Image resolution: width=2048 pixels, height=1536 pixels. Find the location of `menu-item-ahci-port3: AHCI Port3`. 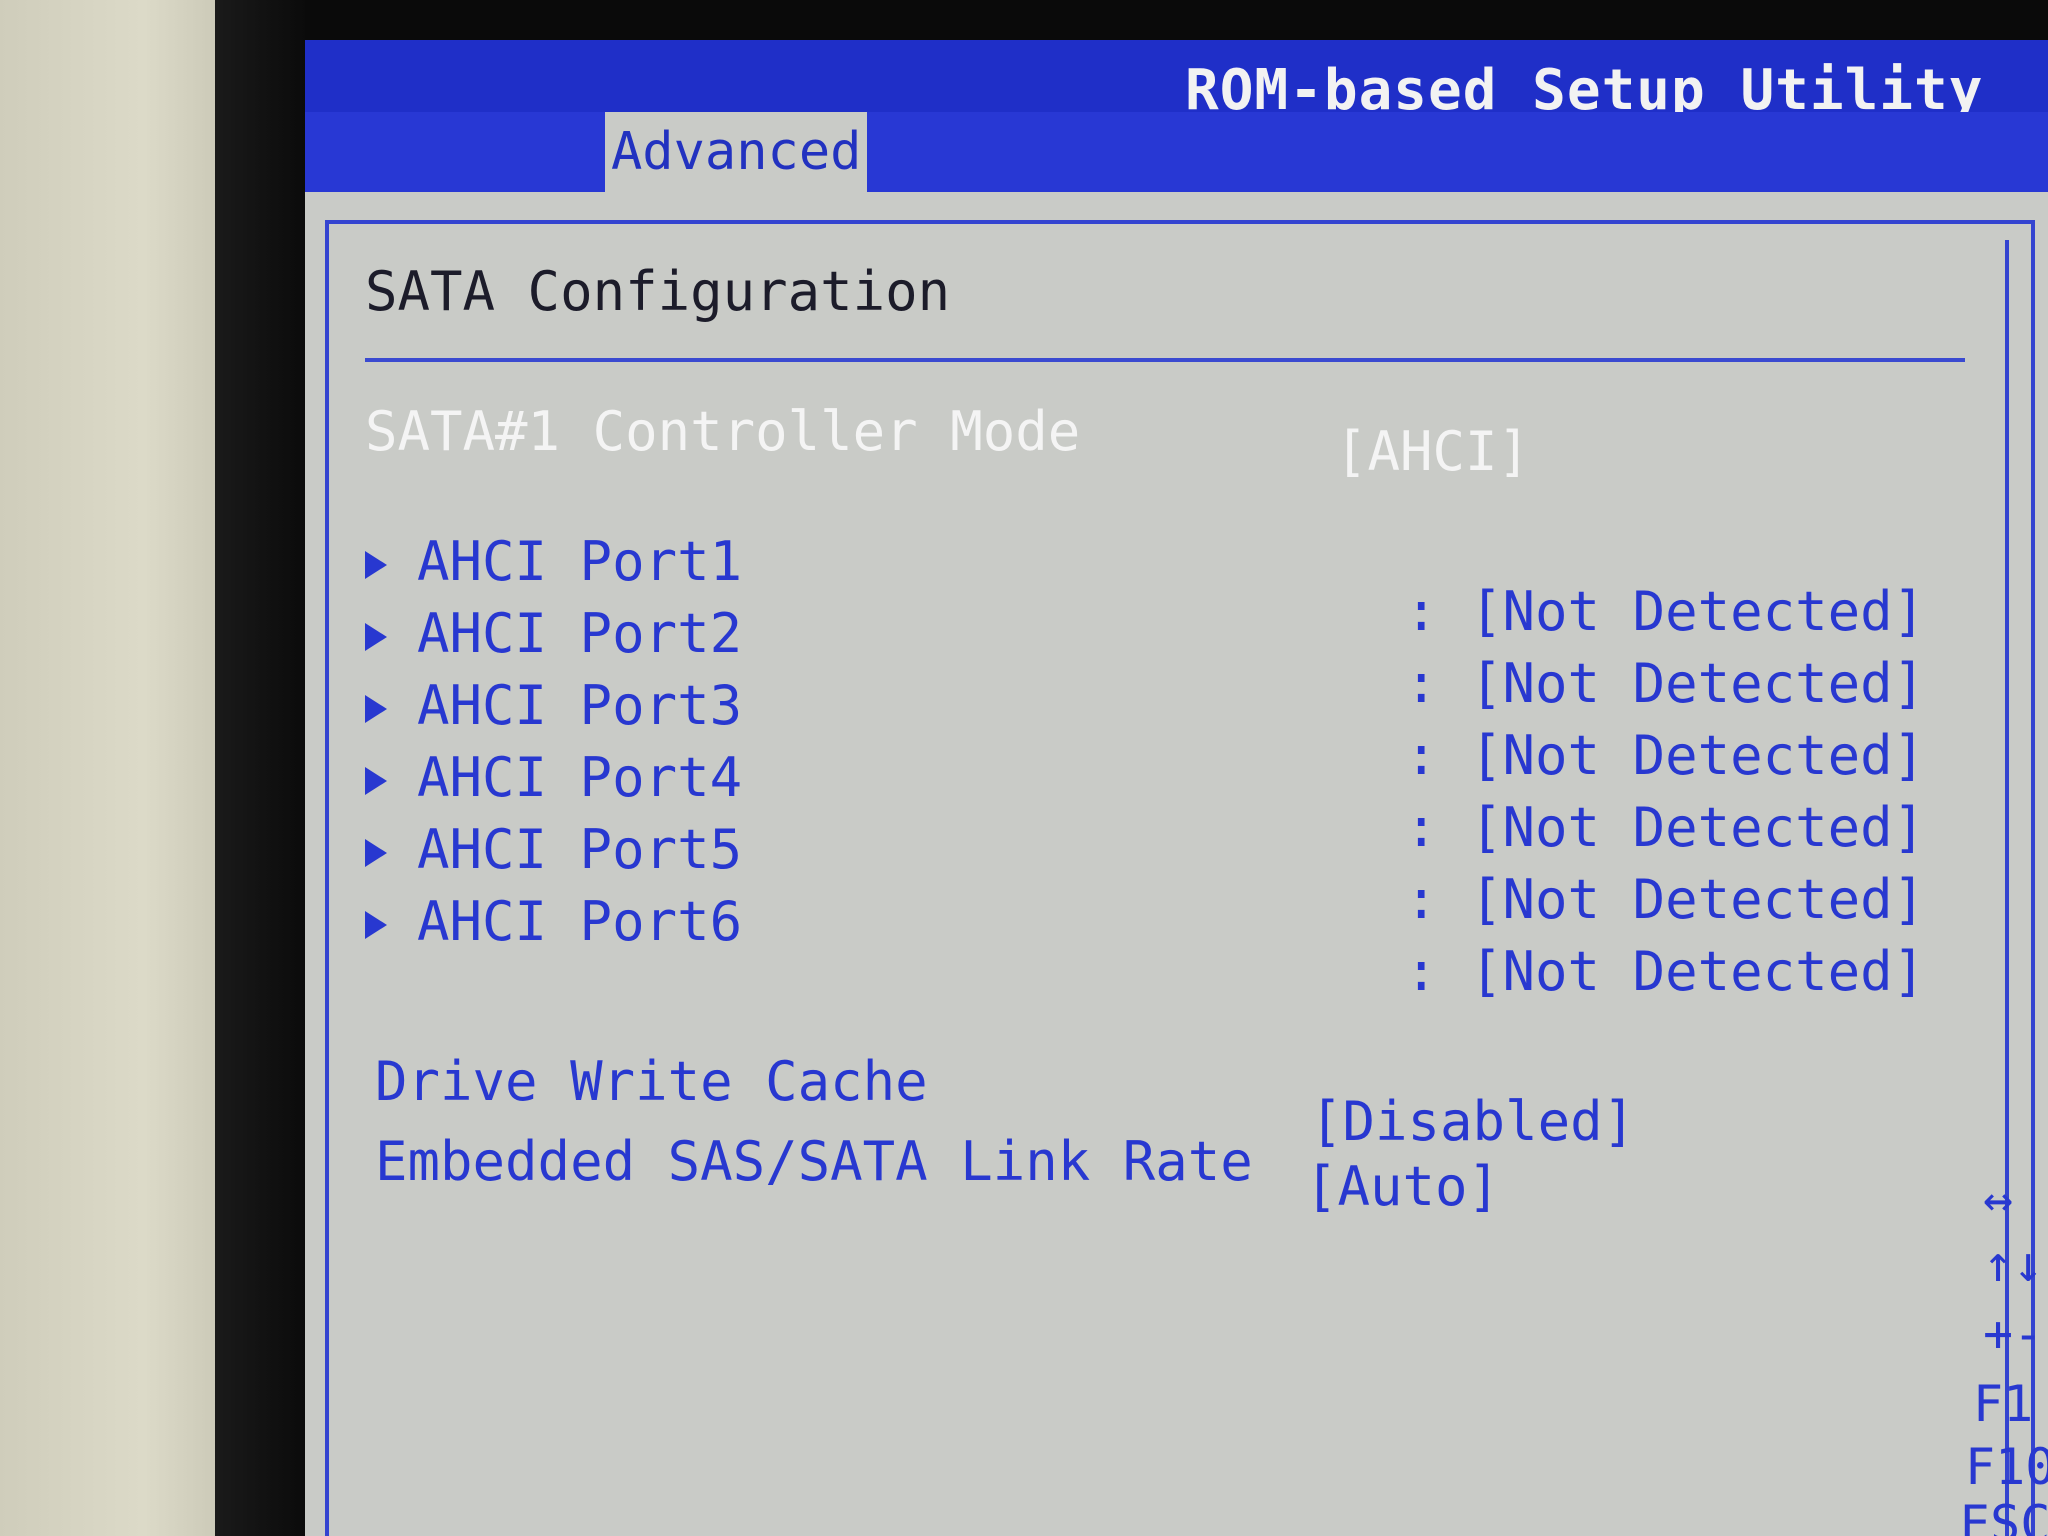

menu-item-ahci-port3: AHCI Port3 is located at coordinates (553, 705).